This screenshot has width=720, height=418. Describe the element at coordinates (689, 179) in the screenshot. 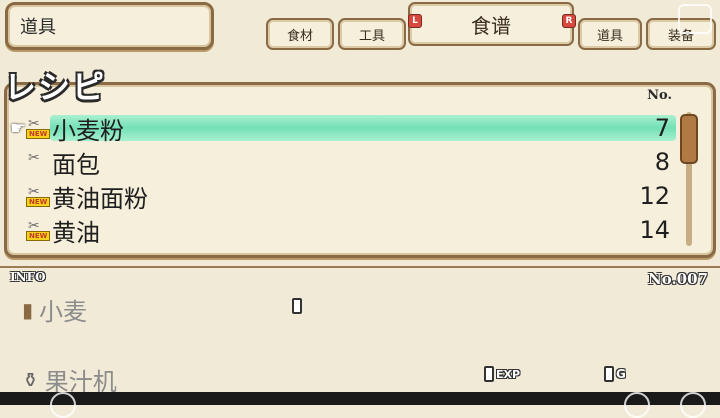

I see `recipe-scrollbar` at that location.